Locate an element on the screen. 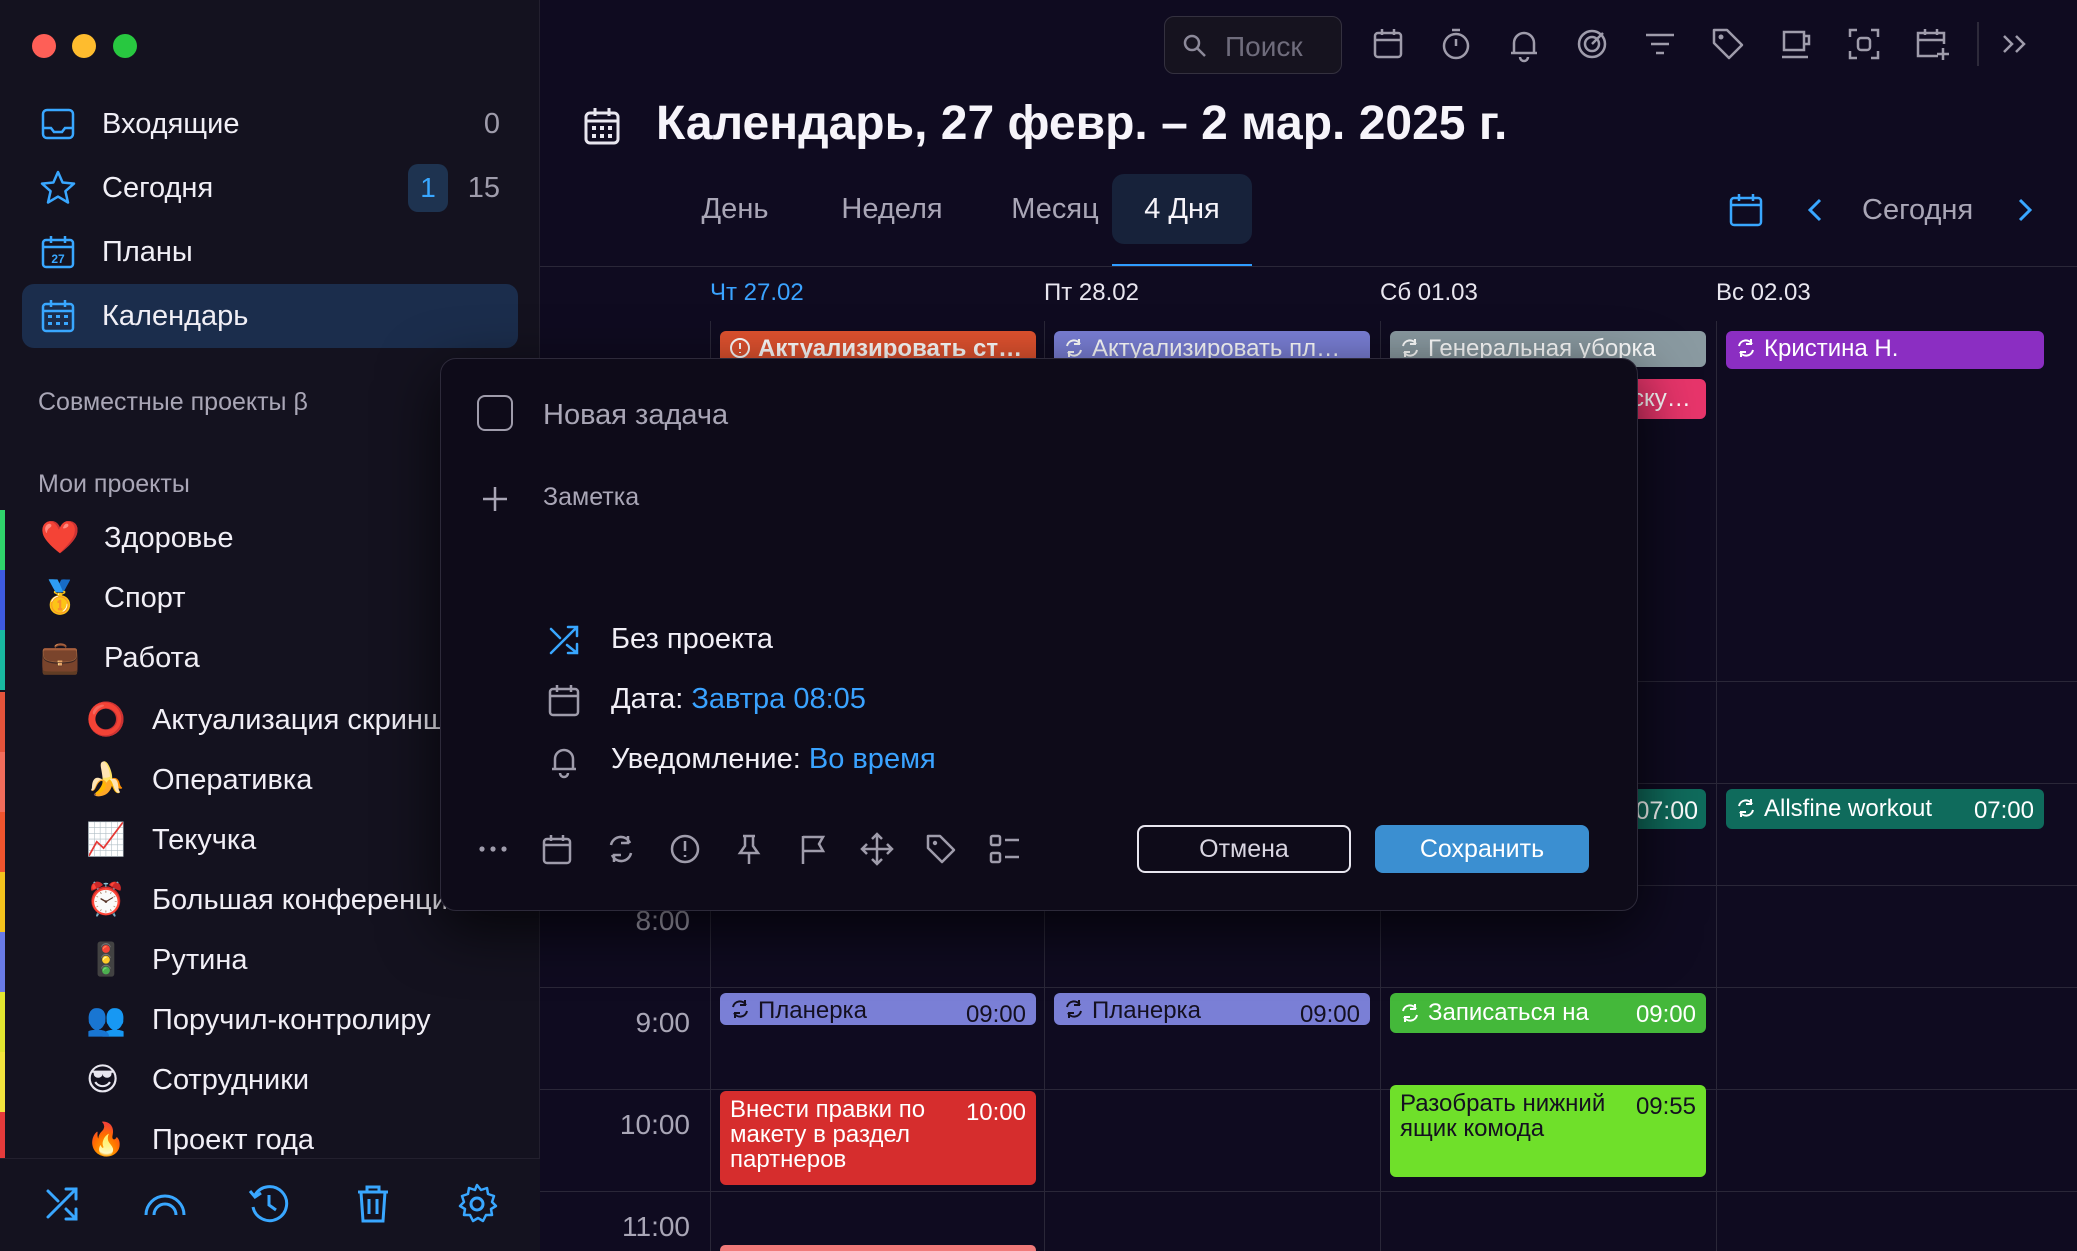 The width and height of the screenshot is (2077, 1251). hour-label: 11:00 is located at coordinates (656, 1226).